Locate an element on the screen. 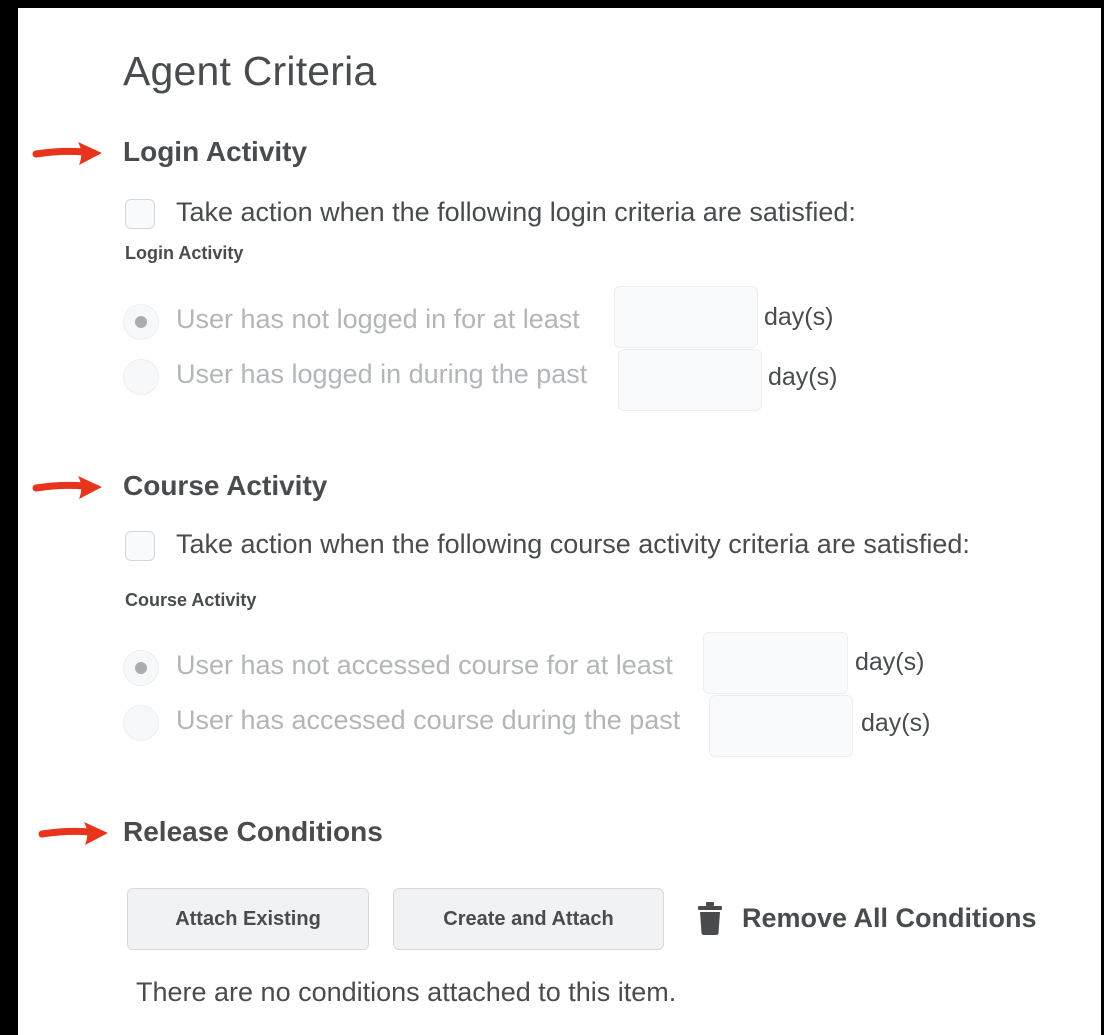  trash-icon is located at coordinates (710, 918).